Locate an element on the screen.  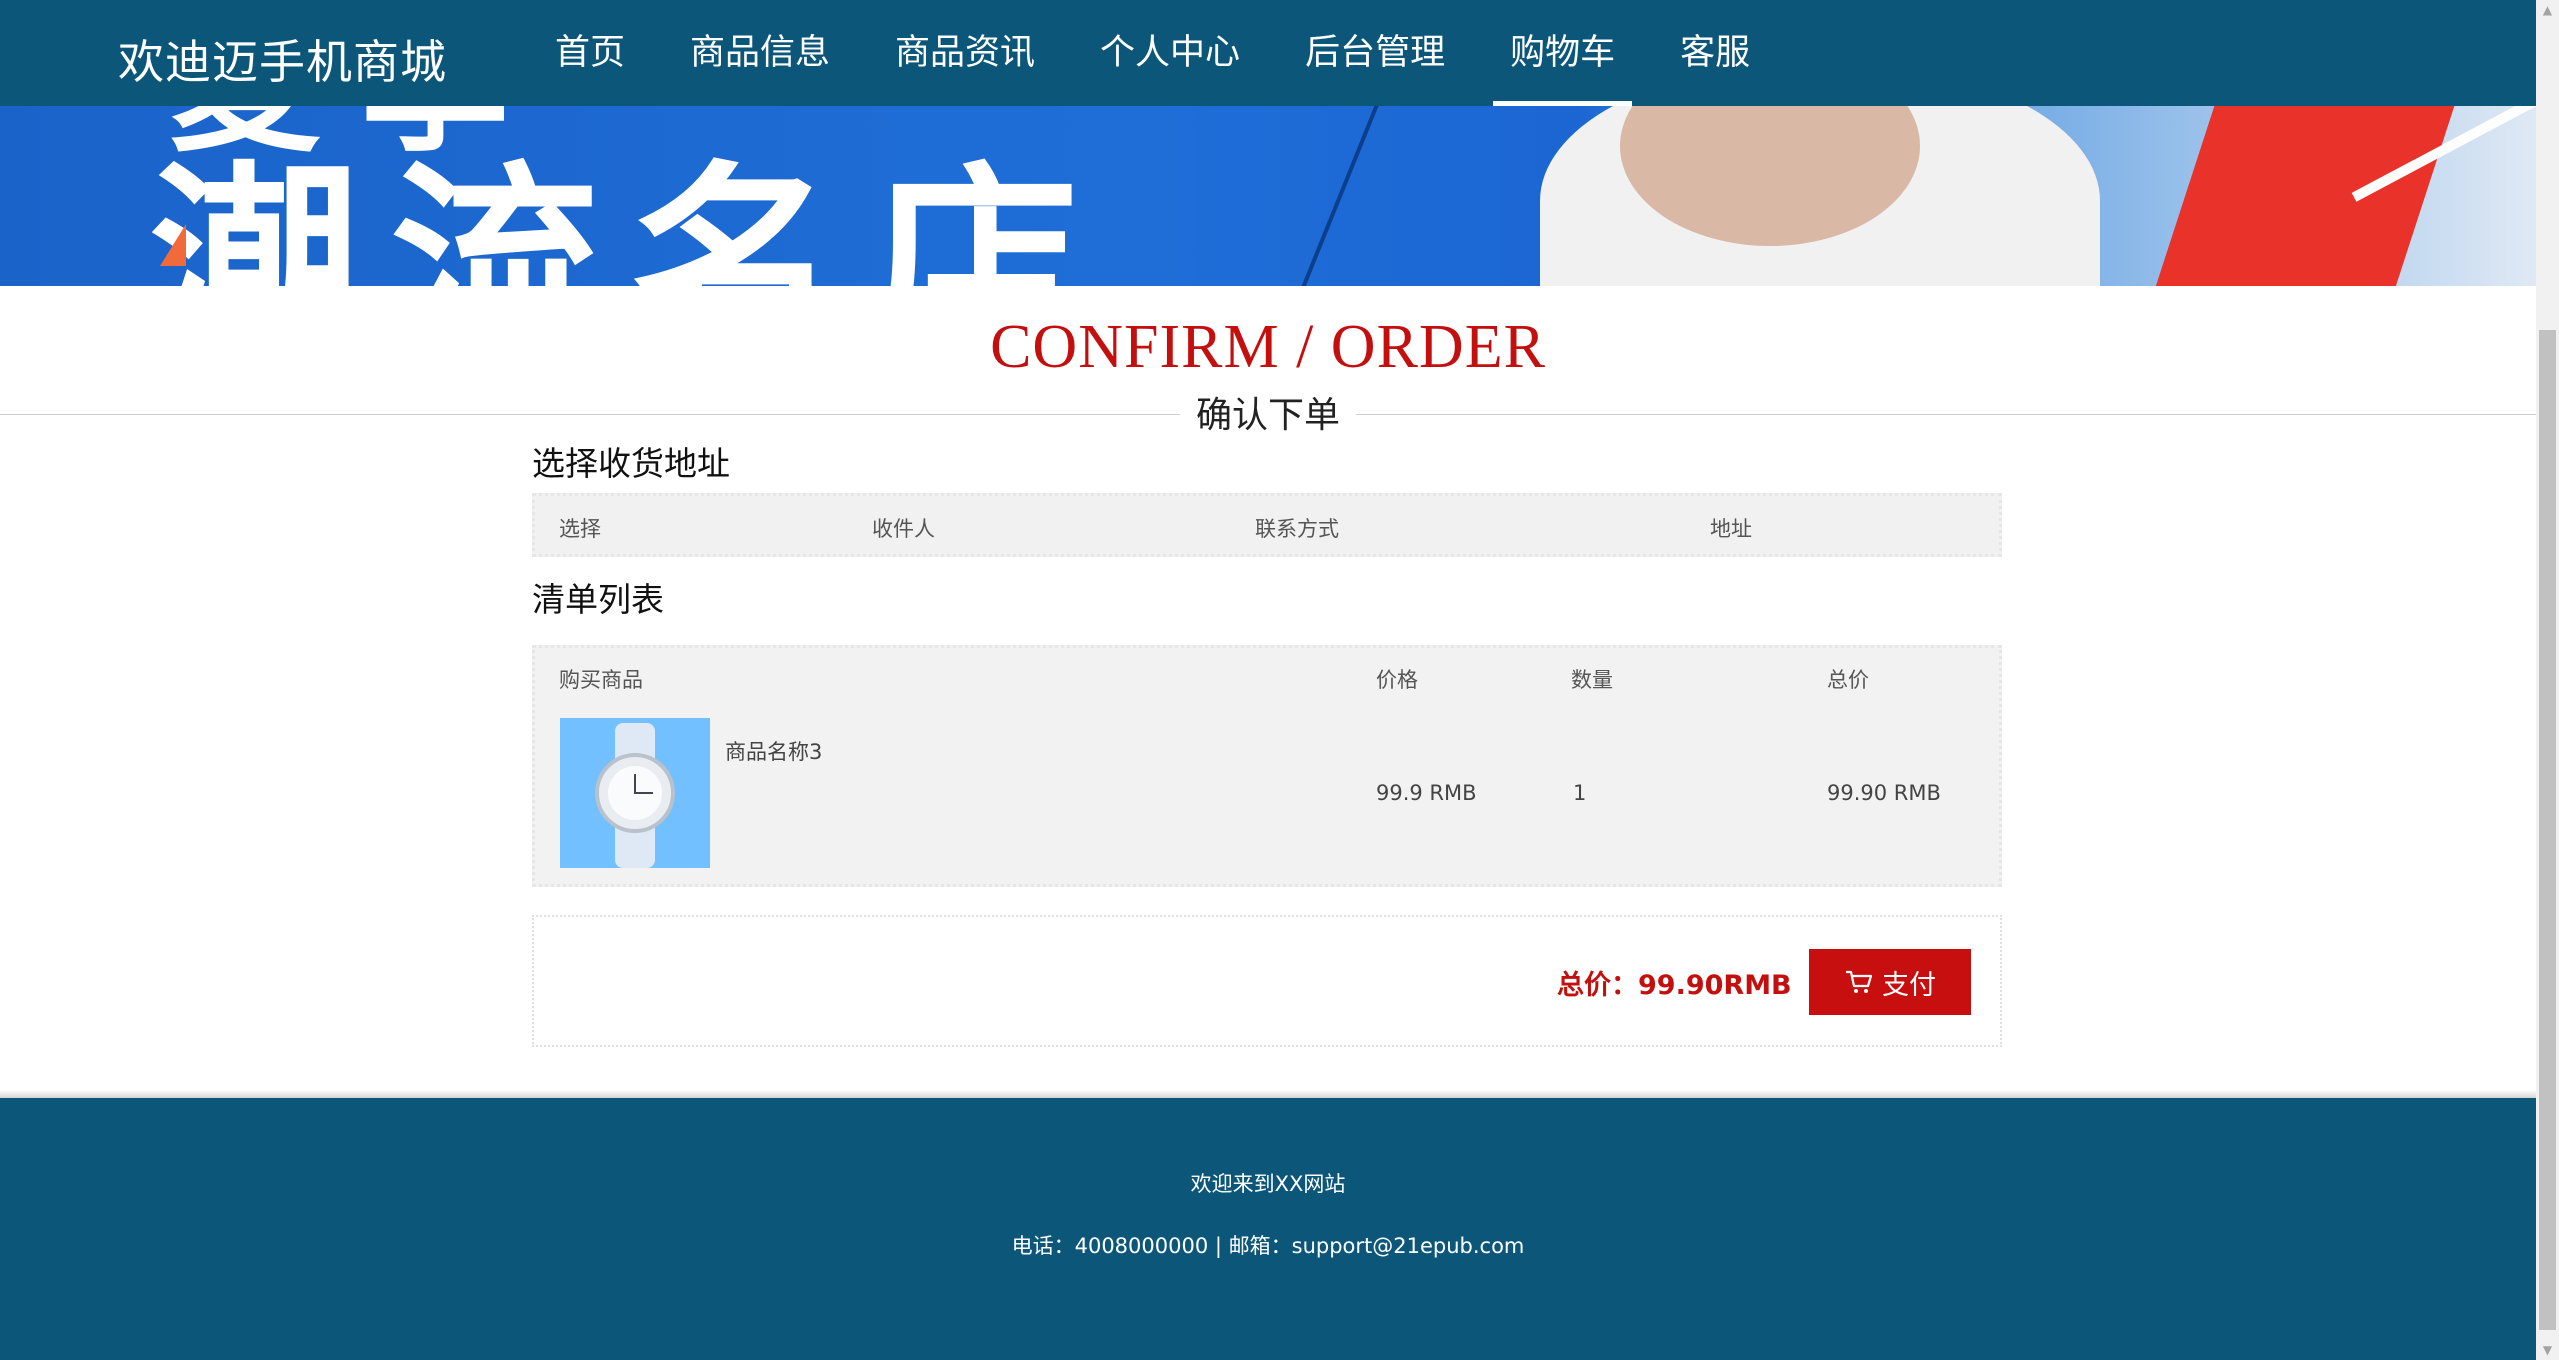
watch-hand-hour is located at coordinates (635, 784).